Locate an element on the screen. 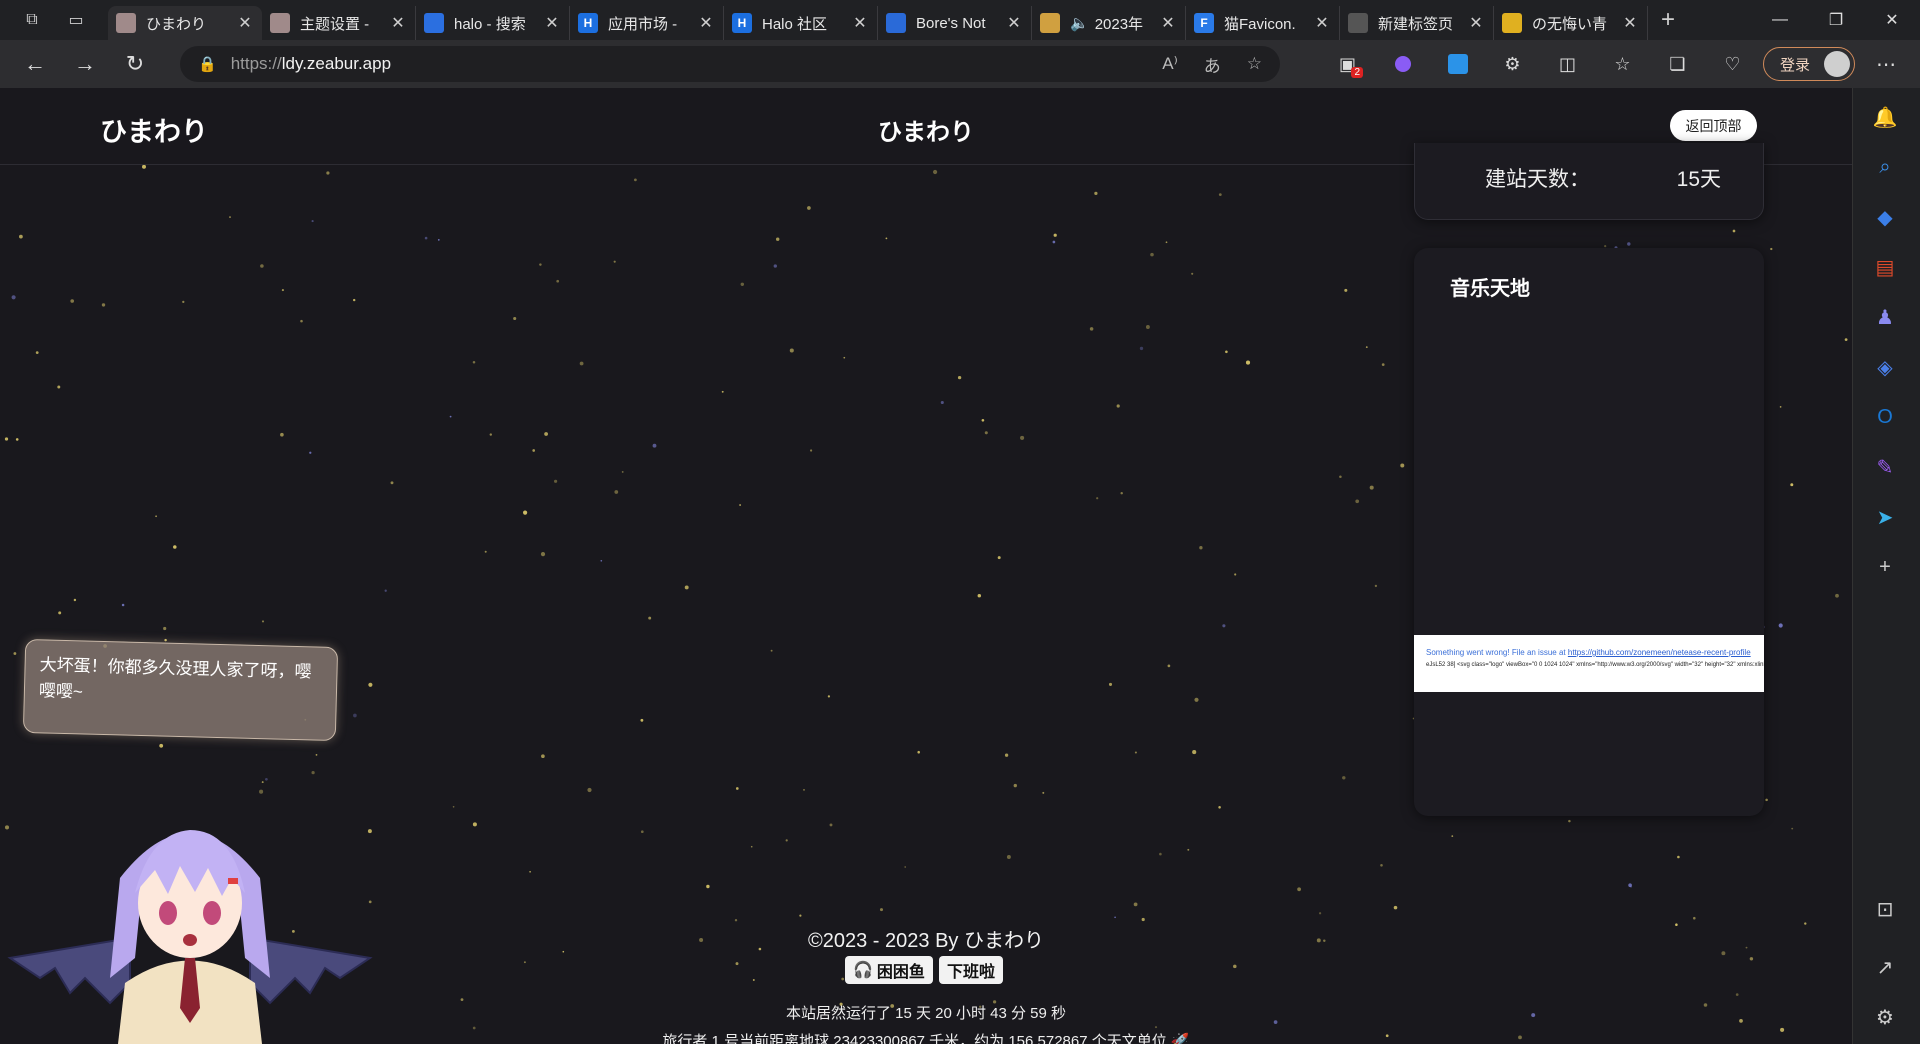 Image resolution: width=1920 pixels, height=1044 pixels. music-error-text: Something went wrong! File an issue at is located at coordinates (1496, 652).